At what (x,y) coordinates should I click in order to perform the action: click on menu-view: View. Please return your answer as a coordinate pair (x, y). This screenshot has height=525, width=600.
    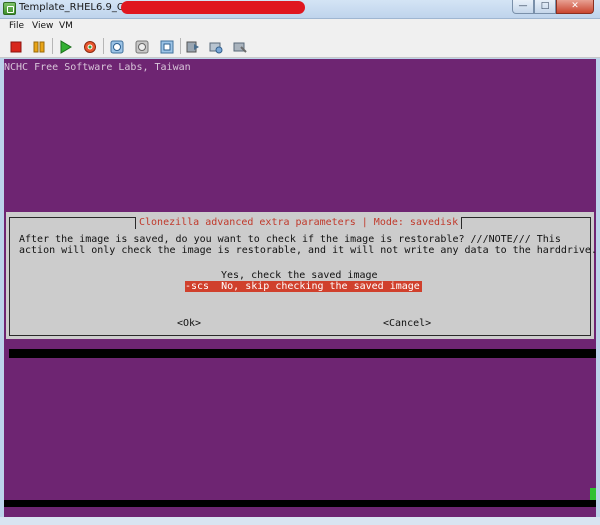
    Looking at the image, I should click on (42, 26).